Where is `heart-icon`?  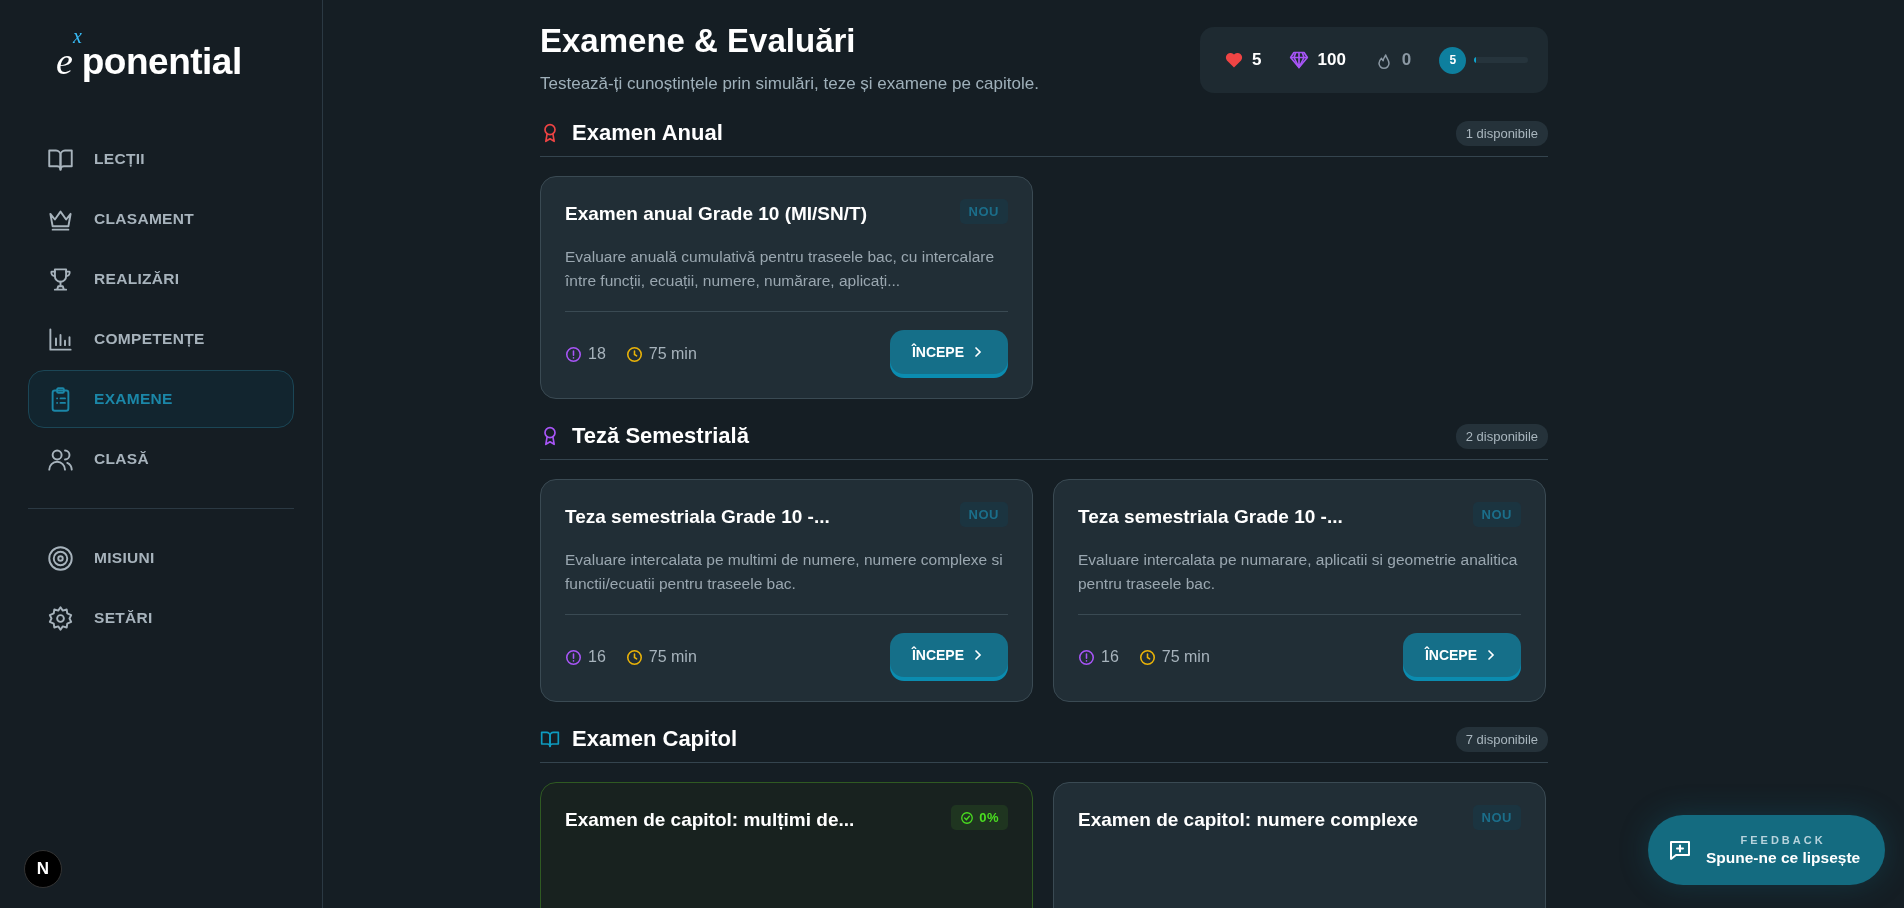
heart-icon is located at coordinates (1234, 60).